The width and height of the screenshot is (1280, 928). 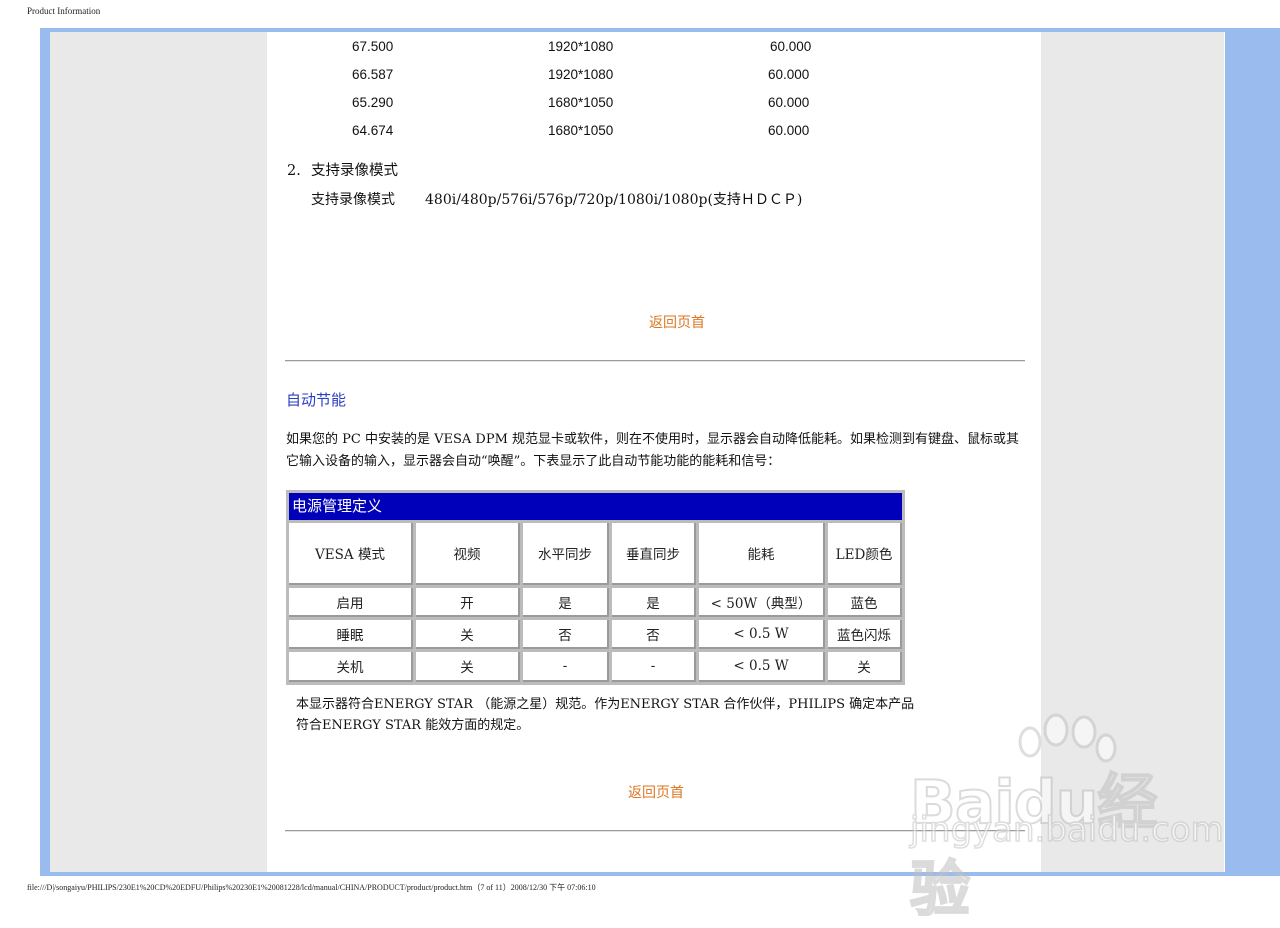 I want to click on timing-row: 65.290 1680*1050 60.000, so click(x=654, y=105).